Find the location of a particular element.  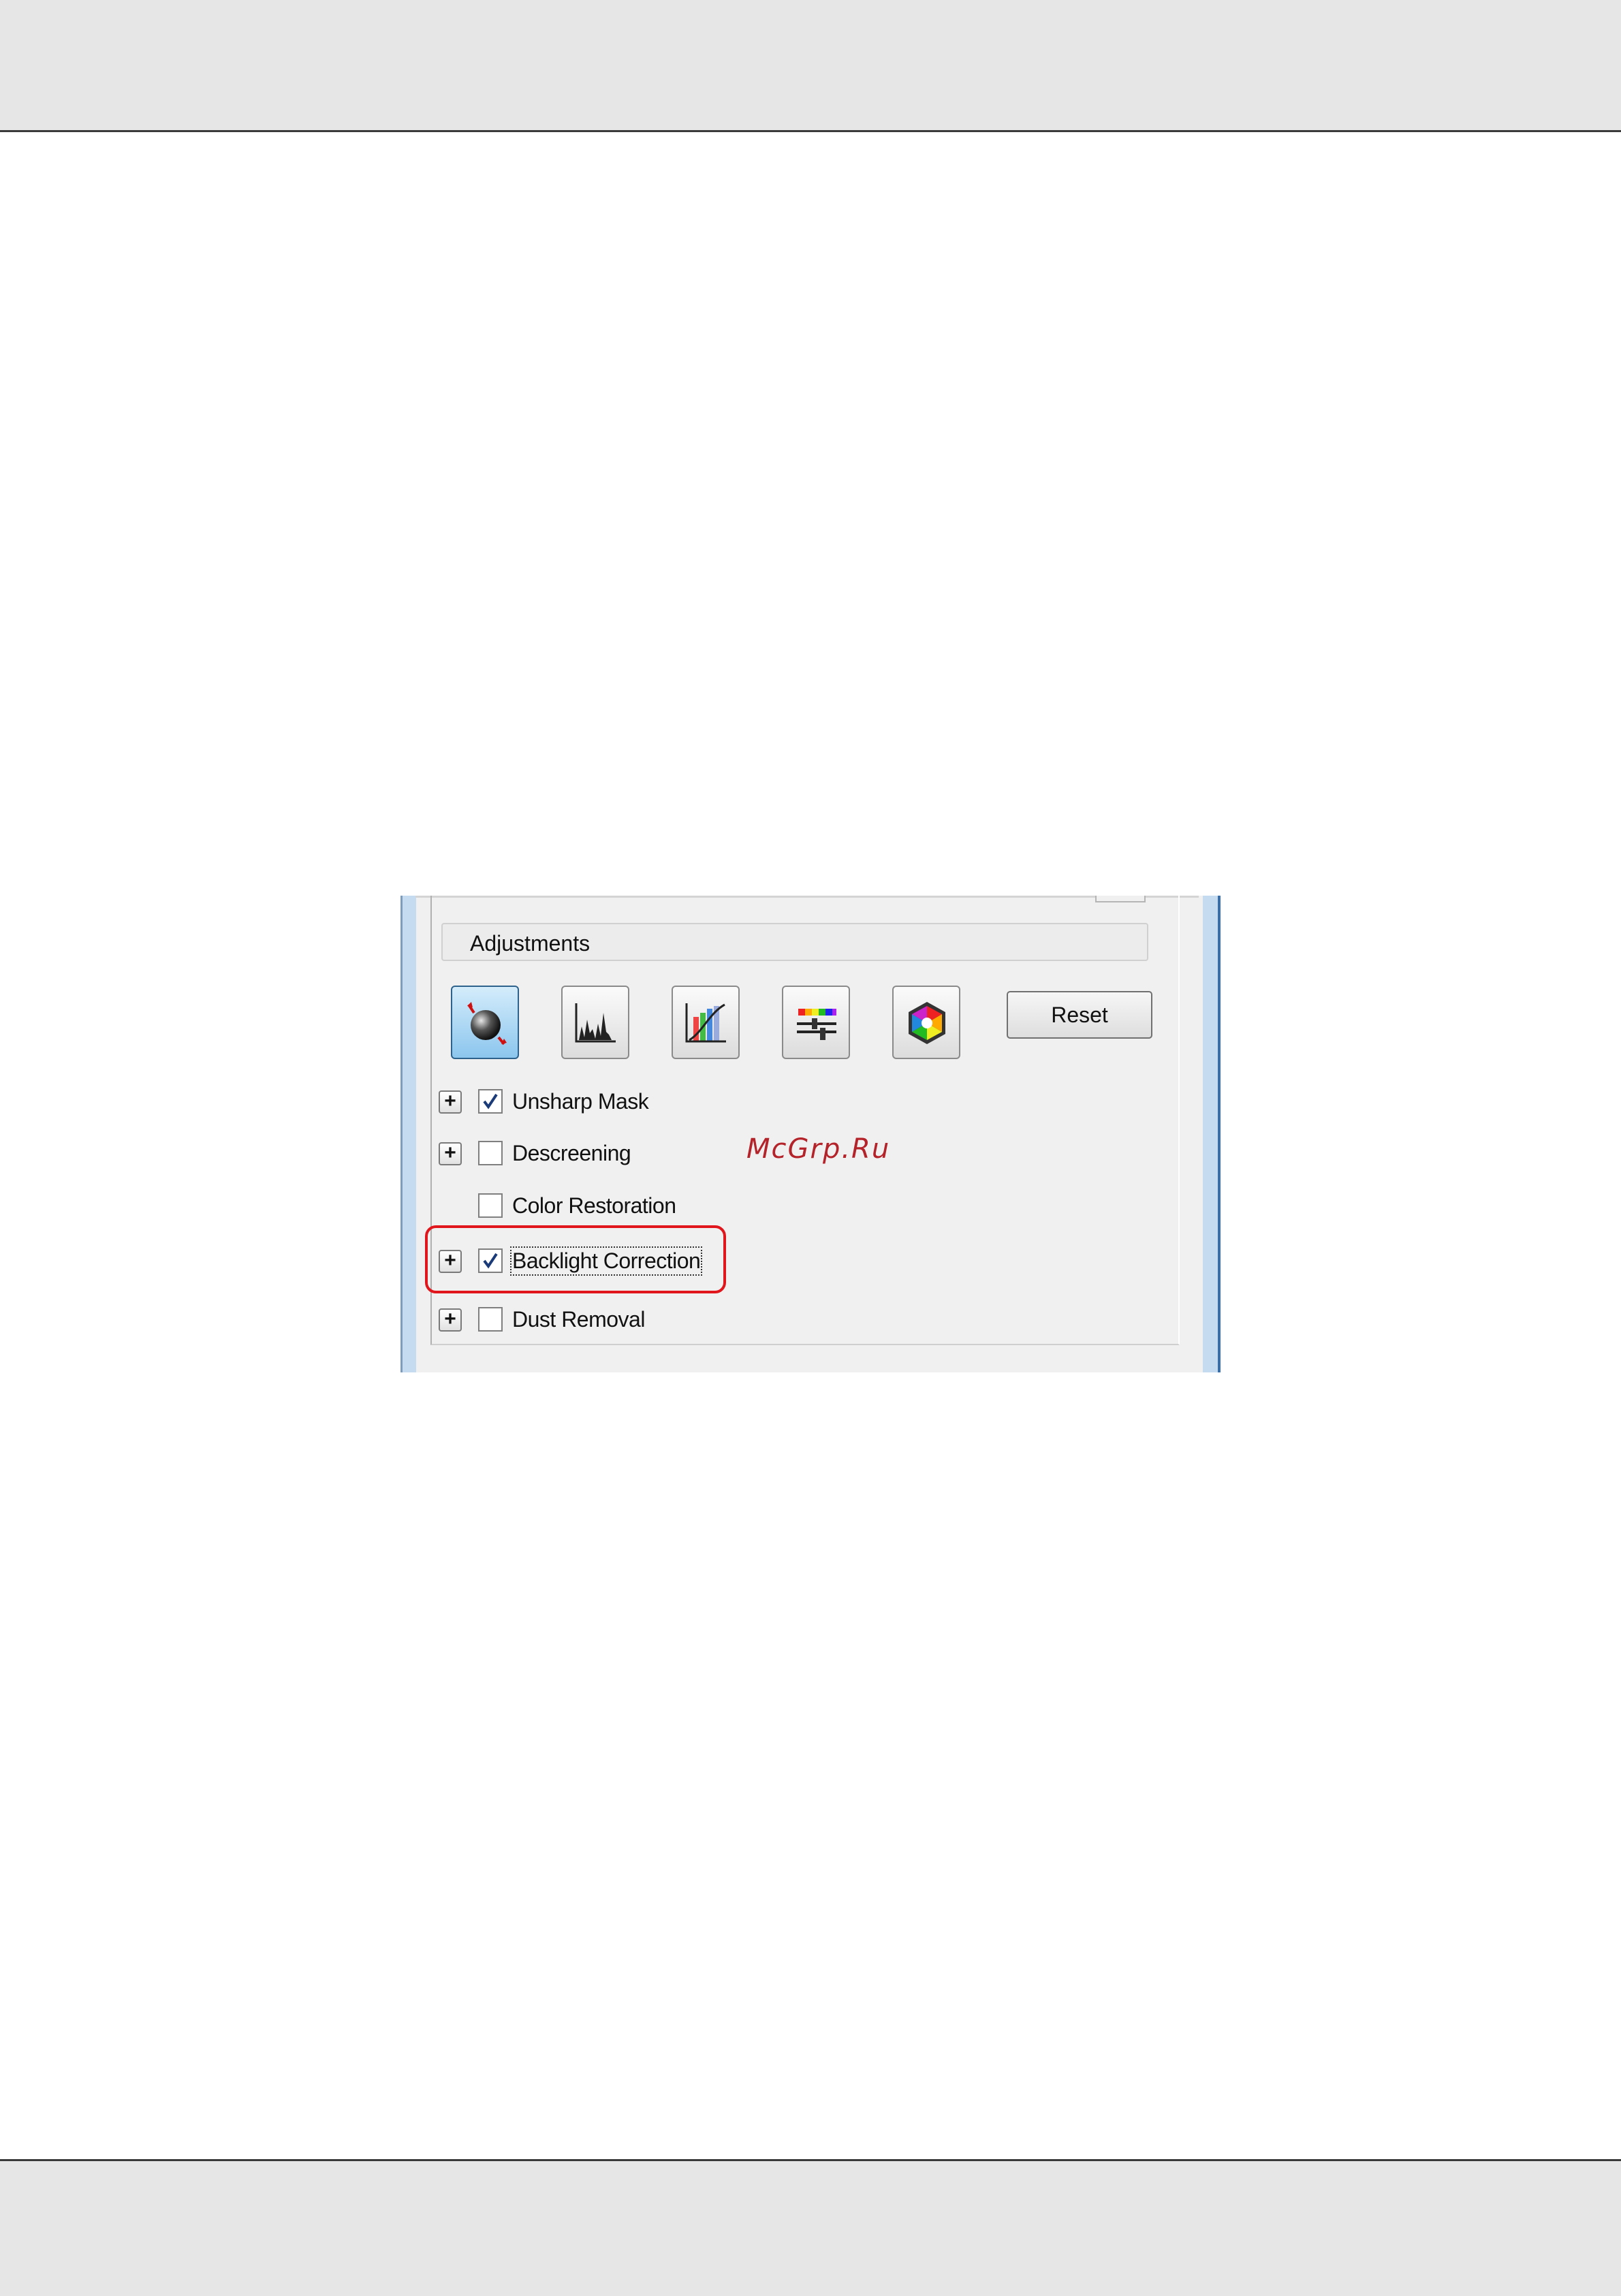

tone-curve-icon is located at coordinates (705, 1023).